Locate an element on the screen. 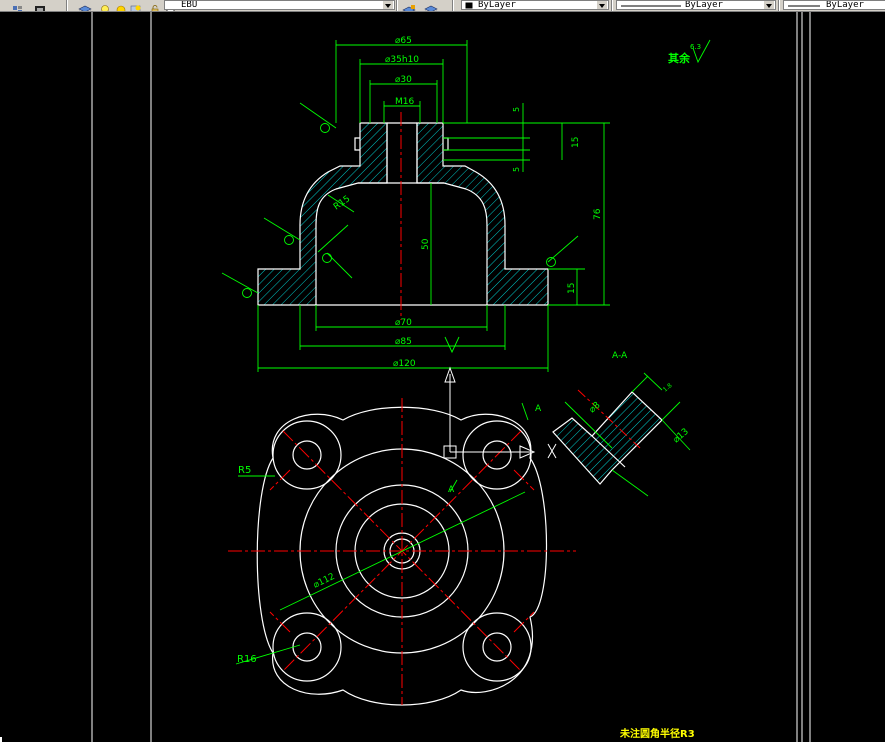  canvas-corner-marker is located at coordinates (1, 739).